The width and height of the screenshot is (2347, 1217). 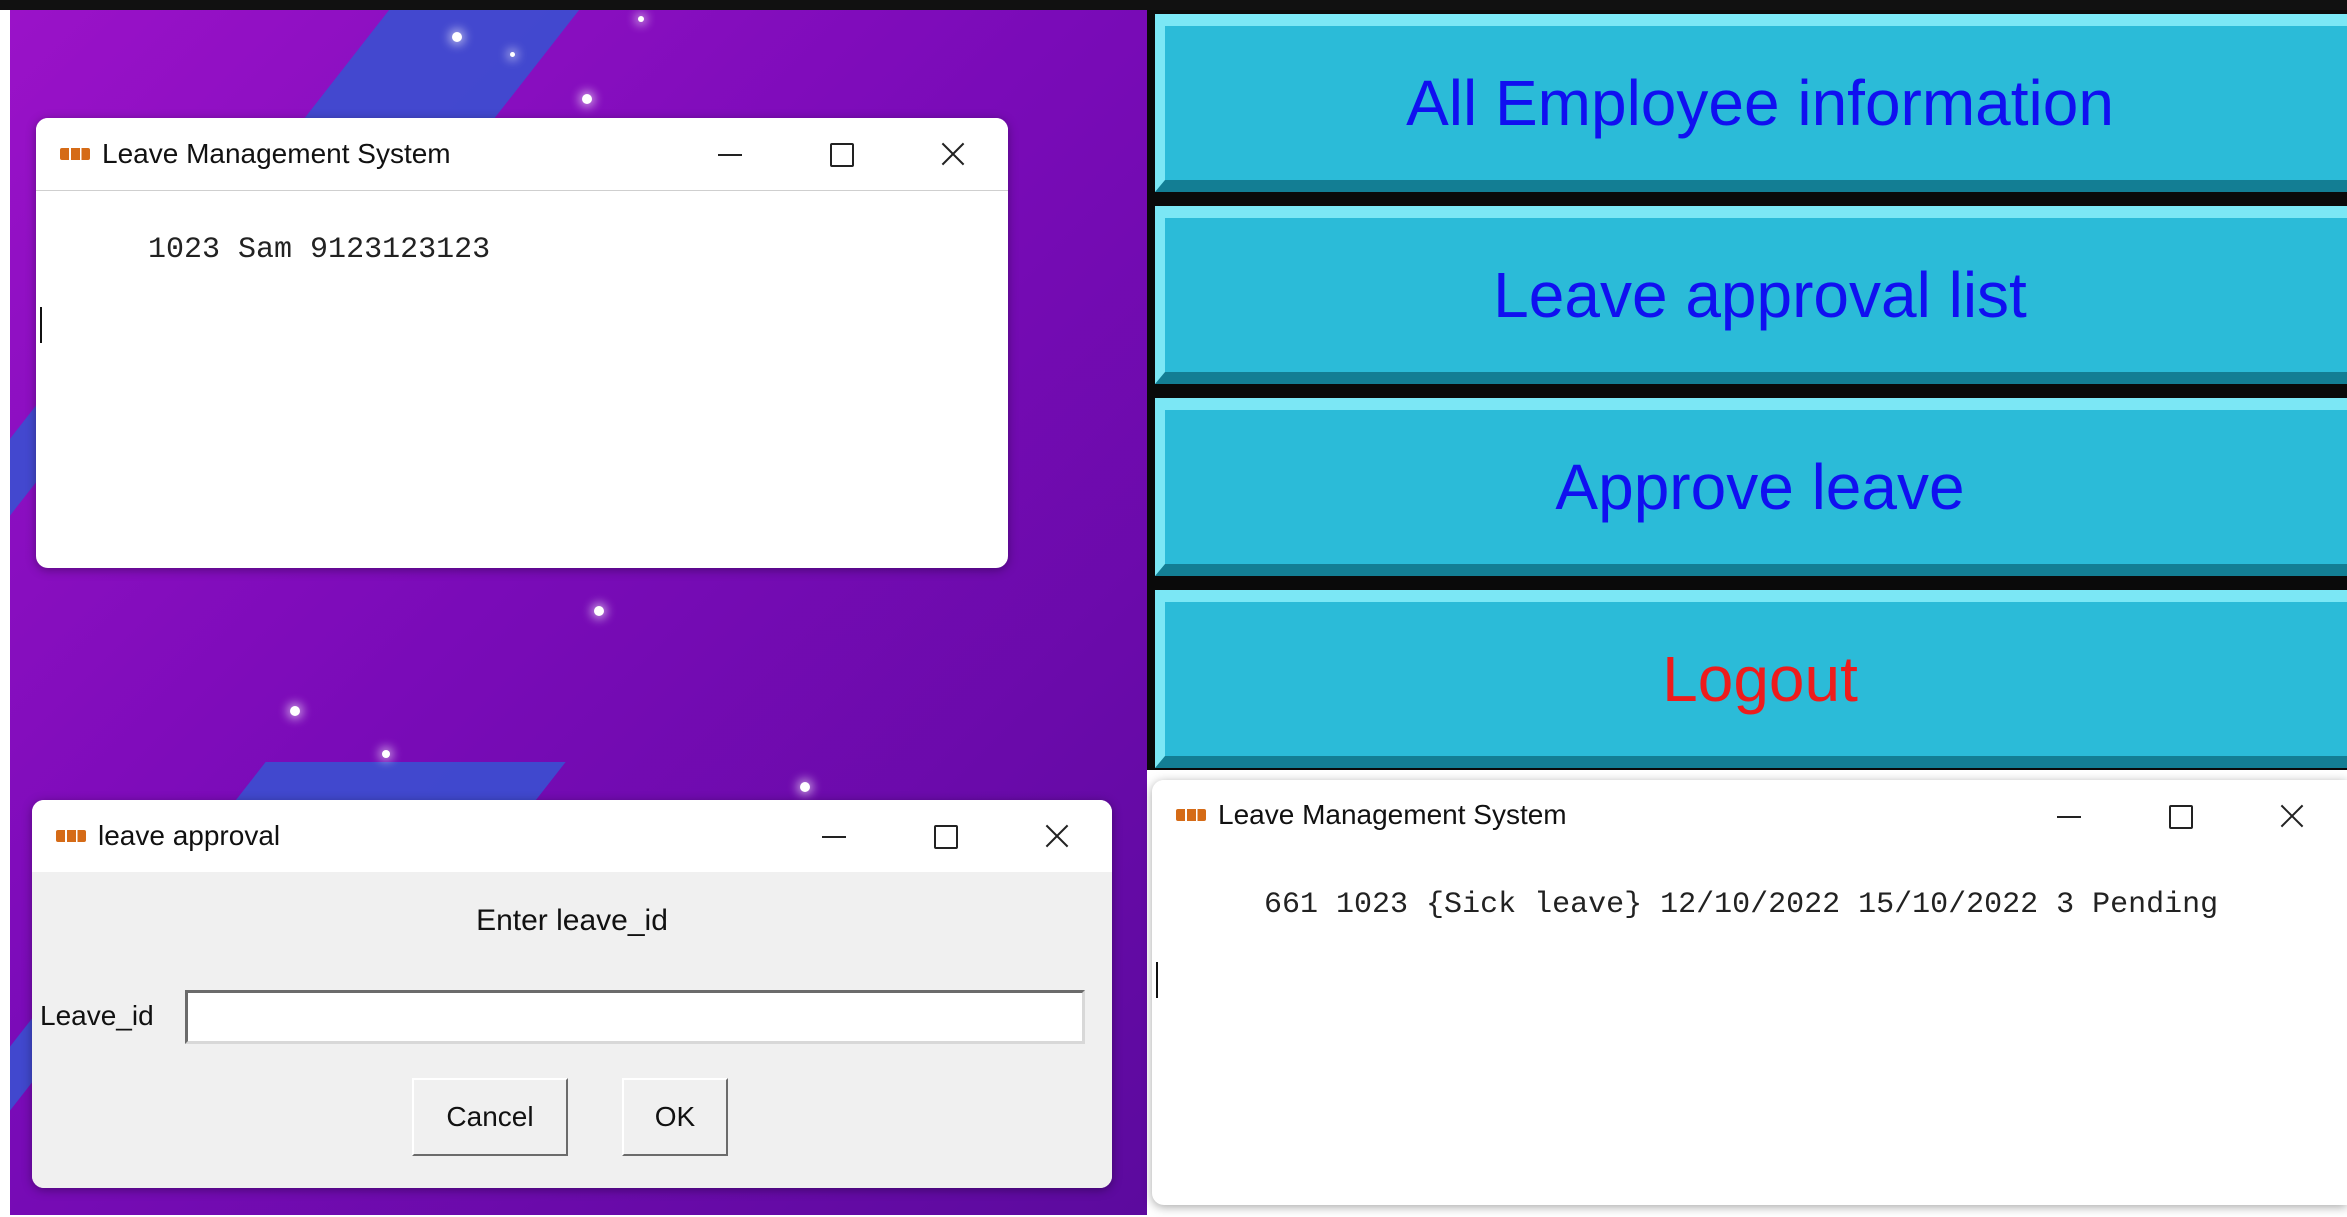 I want to click on ok-button: OK, so click(x=675, y=1117).